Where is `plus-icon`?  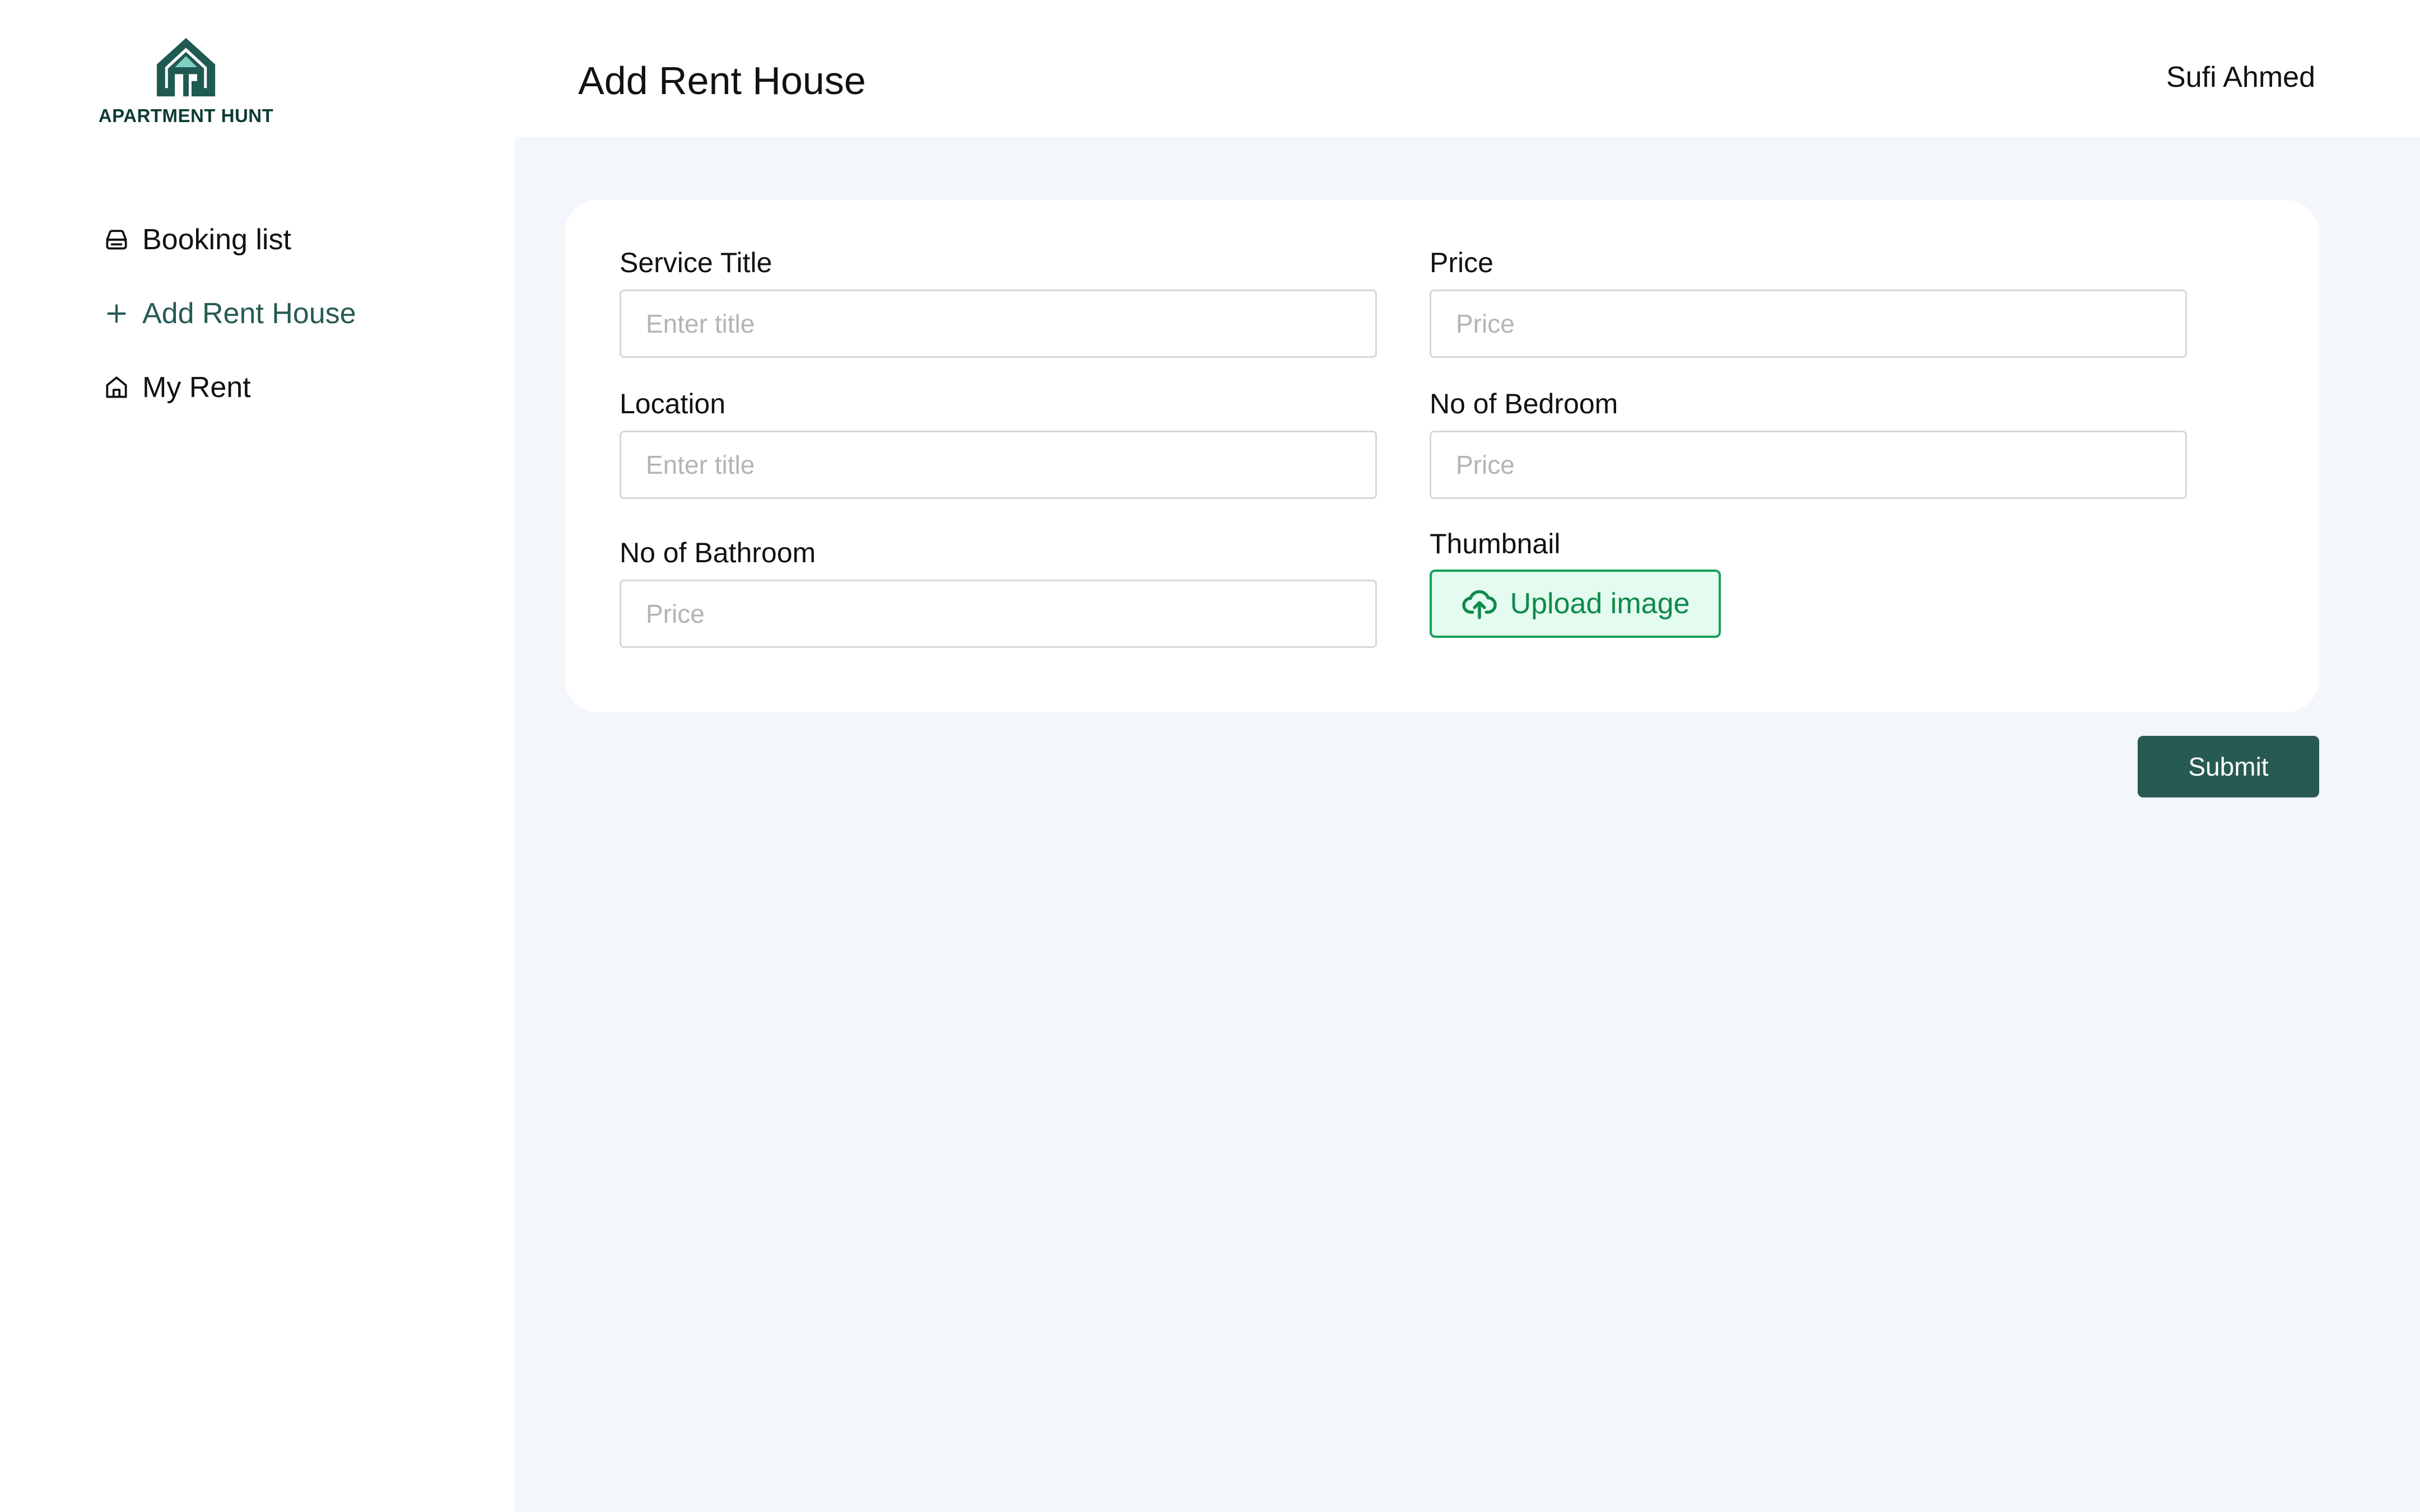 plus-icon is located at coordinates (116, 313).